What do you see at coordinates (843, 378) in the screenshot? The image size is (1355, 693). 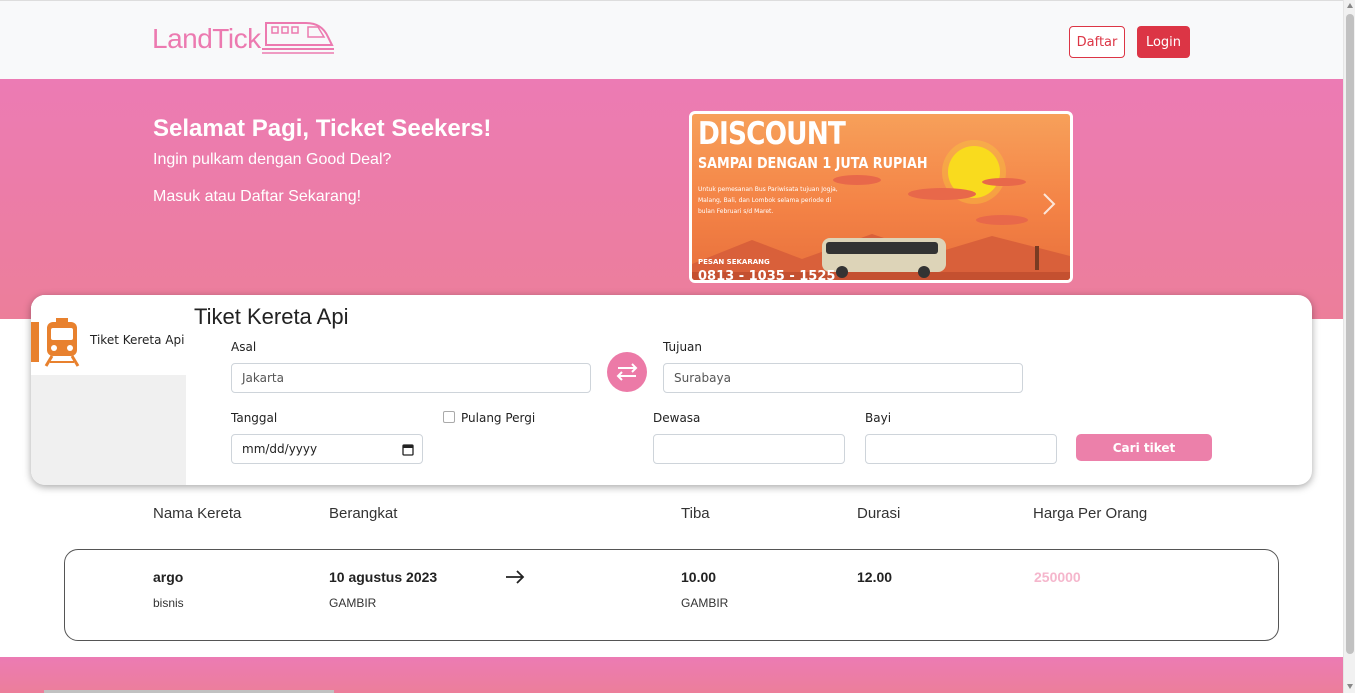 I see `tujuan-input: Surabaya` at bounding box center [843, 378].